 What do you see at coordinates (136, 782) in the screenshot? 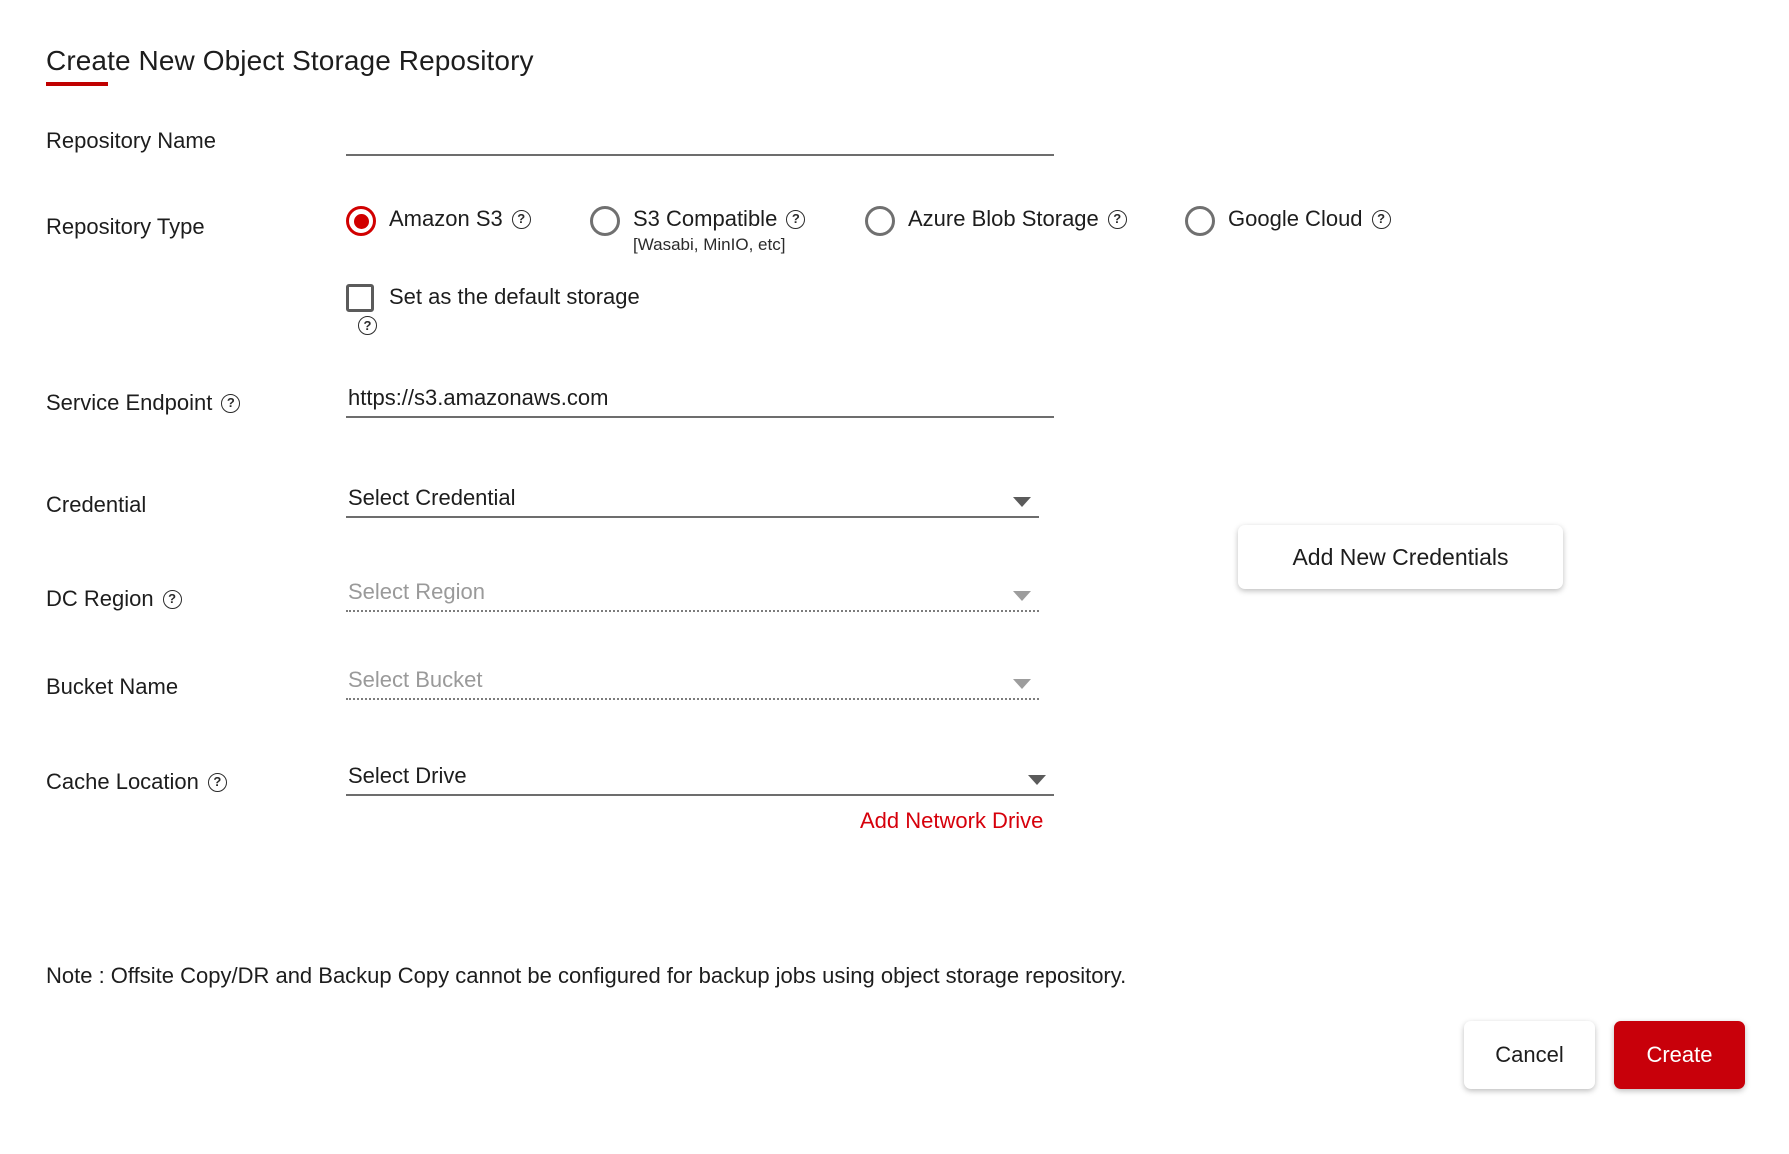
I see `cache-location-label: Cache Location ?` at bounding box center [136, 782].